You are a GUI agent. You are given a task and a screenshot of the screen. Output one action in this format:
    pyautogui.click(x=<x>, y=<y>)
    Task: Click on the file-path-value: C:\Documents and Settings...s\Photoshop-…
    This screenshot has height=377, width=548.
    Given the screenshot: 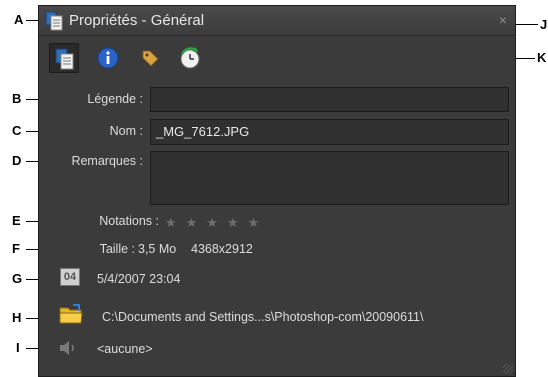 What is the action you would take?
    pyautogui.click(x=263, y=317)
    